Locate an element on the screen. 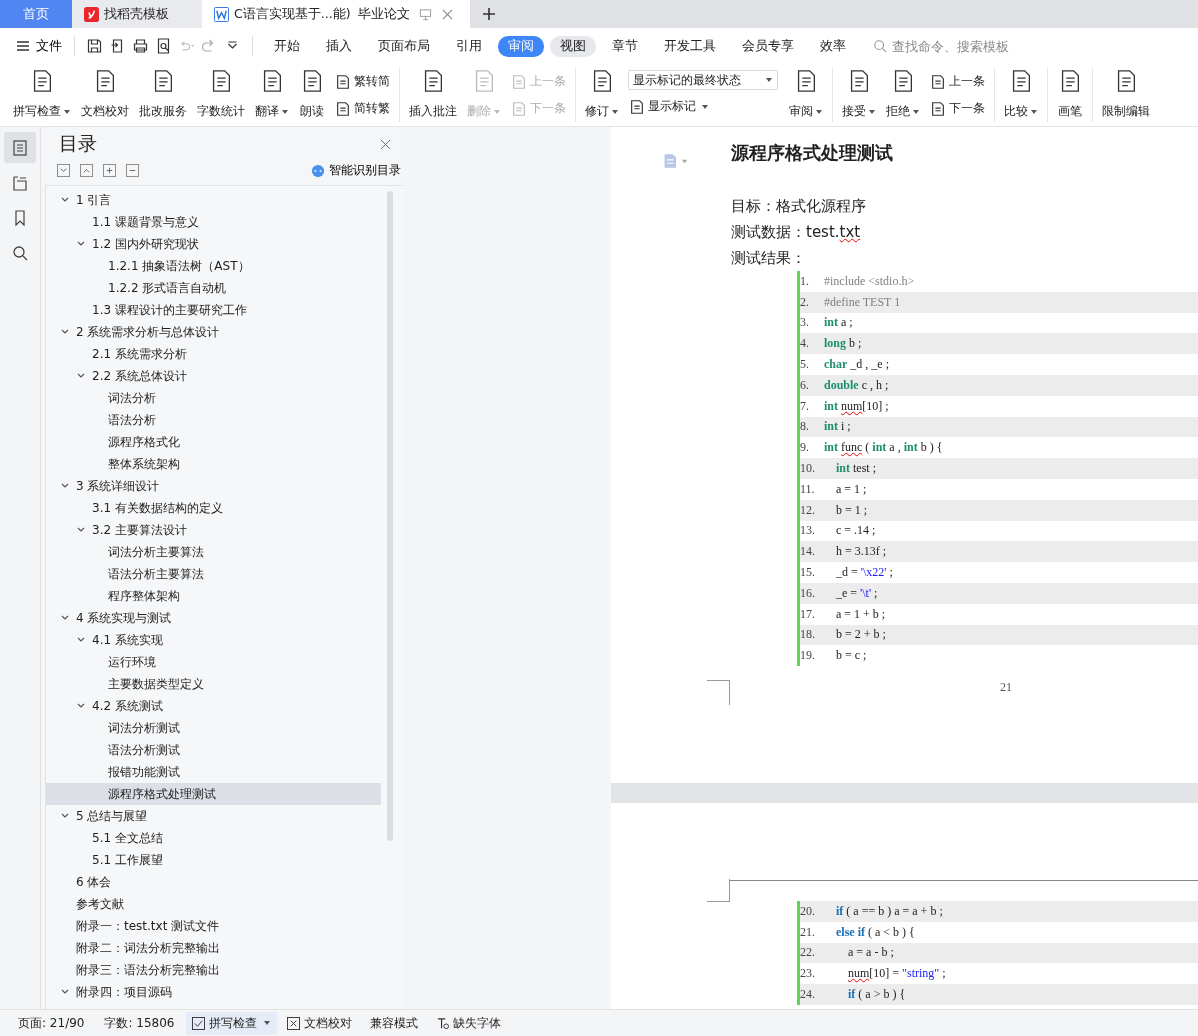 This screenshot has height=1036, width=1198. outline-item: 主要数据类型定义 is located at coordinates (213, 684).